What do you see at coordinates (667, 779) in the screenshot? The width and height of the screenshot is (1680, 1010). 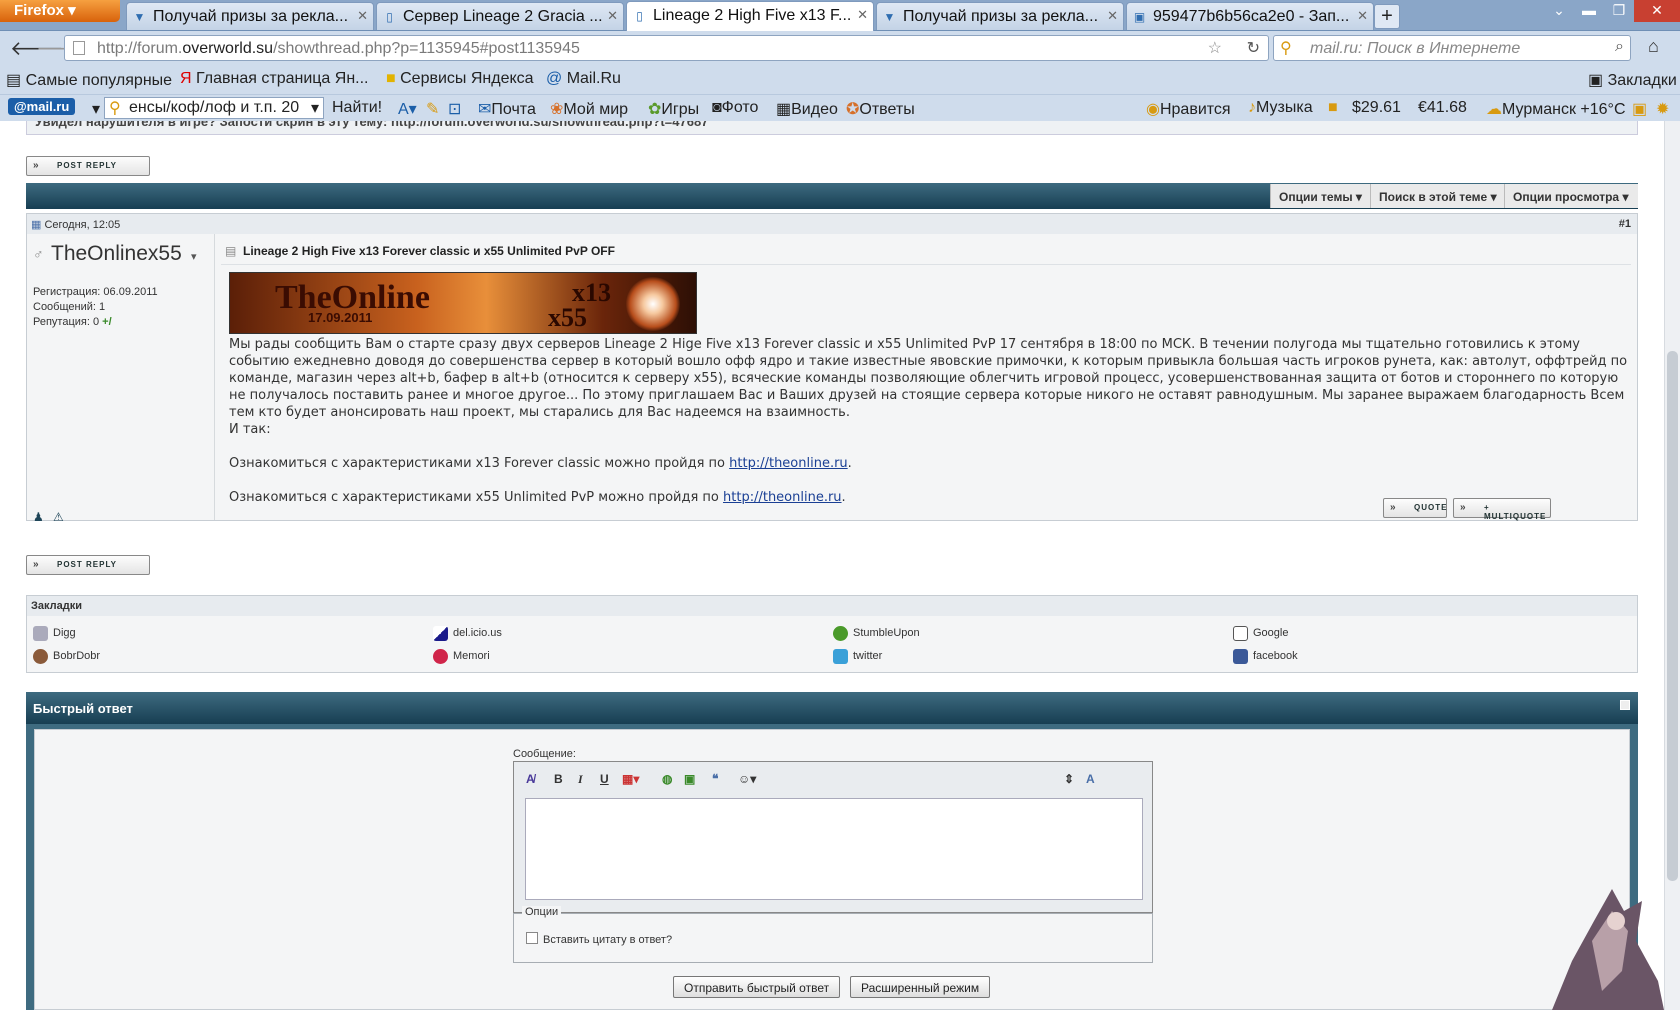 I see `link-icon: ◍` at bounding box center [667, 779].